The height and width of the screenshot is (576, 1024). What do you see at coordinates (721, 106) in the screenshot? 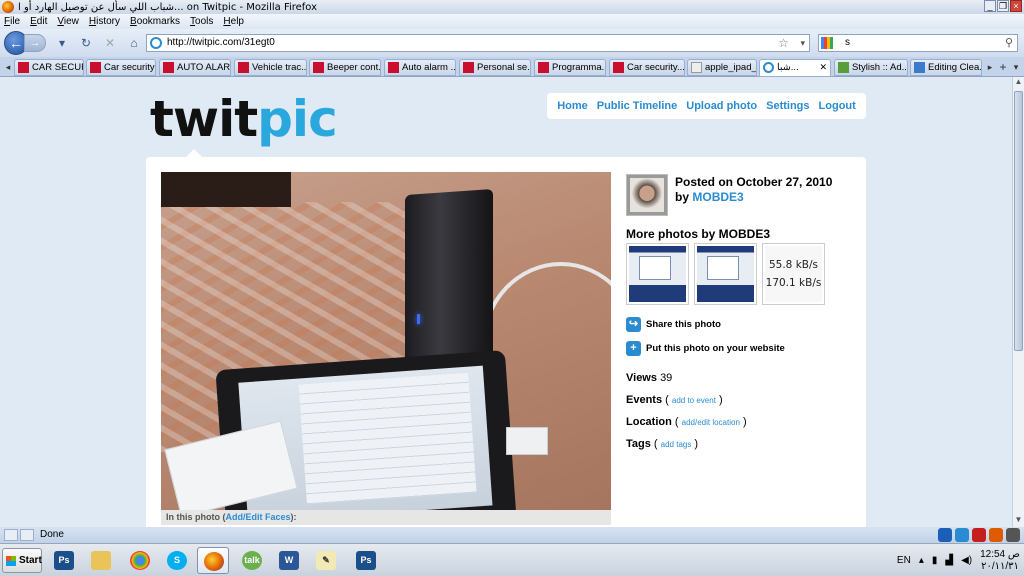
I see `nav-upload-photo-link: Upload photo` at bounding box center [721, 106].